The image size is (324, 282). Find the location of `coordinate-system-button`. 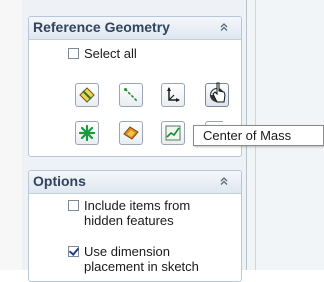

coordinate-system-button is located at coordinates (173, 95).